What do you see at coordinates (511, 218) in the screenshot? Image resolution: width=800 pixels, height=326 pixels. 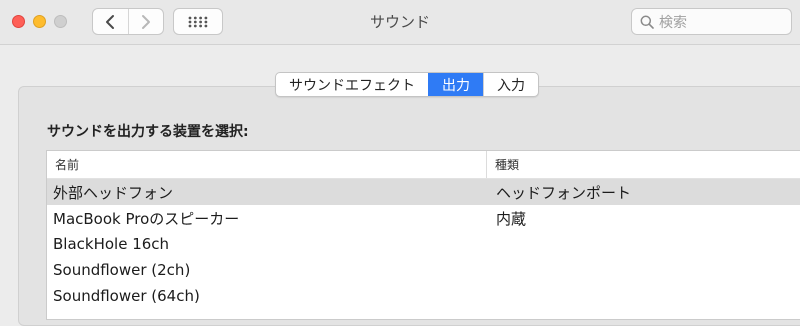 I see `device-type: 内蔵` at bounding box center [511, 218].